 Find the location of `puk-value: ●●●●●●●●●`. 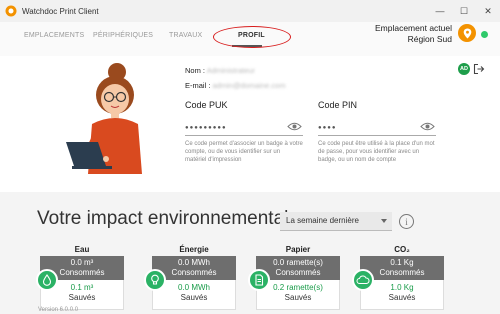

puk-value: ●●●●●●●●● is located at coordinates (206, 128).